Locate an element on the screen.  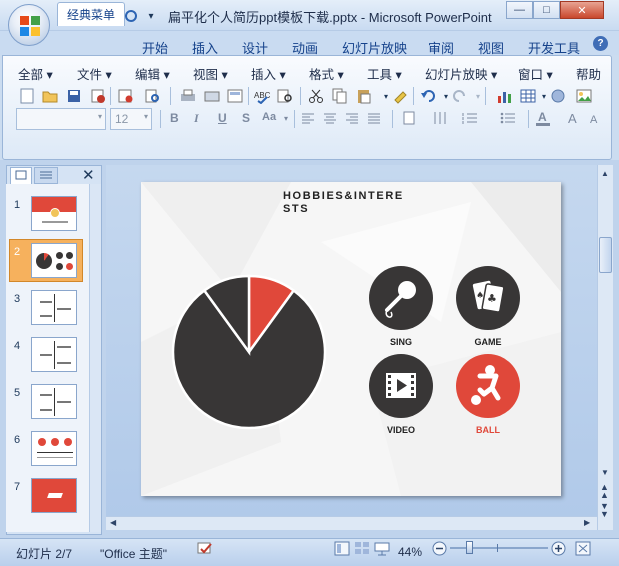
save-toolbar-icon is located at coordinates (74, 96).